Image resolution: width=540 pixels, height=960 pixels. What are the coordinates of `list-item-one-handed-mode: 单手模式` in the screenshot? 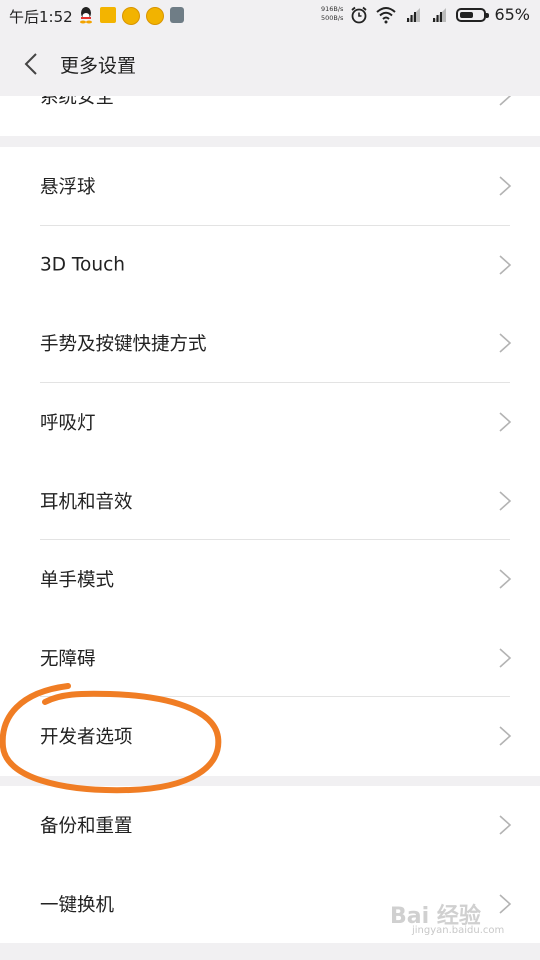 It's located at (270, 579).